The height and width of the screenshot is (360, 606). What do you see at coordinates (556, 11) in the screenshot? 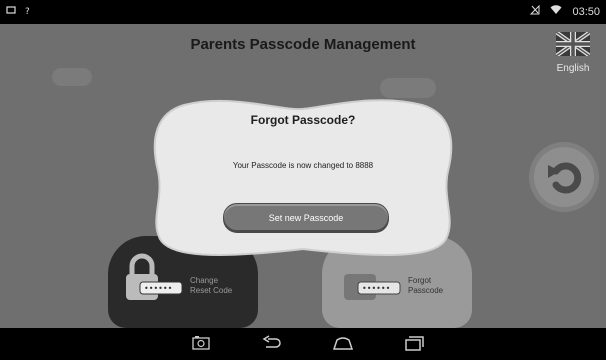
I see `wifi-icon` at bounding box center [556, 11].